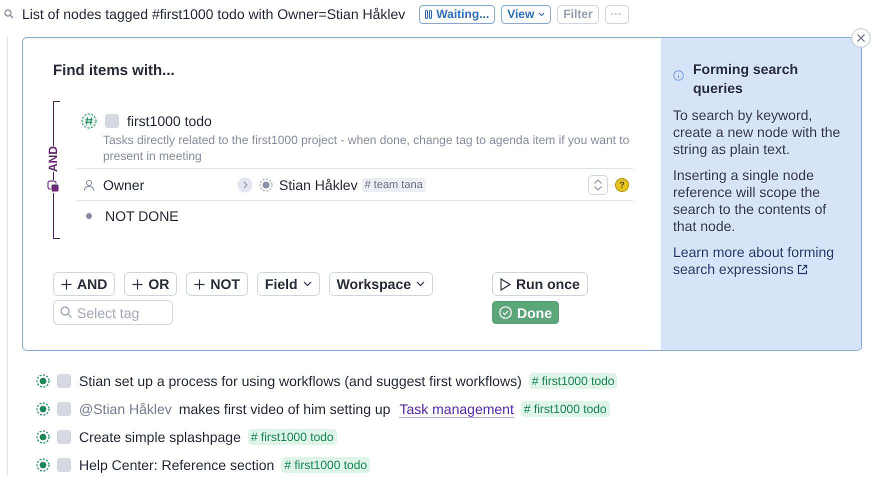 The image size is (879, 478). Describe the element at coordinates (176, 465) in the screenshot. I see `item-text: Help Center: Reference section` at that location.